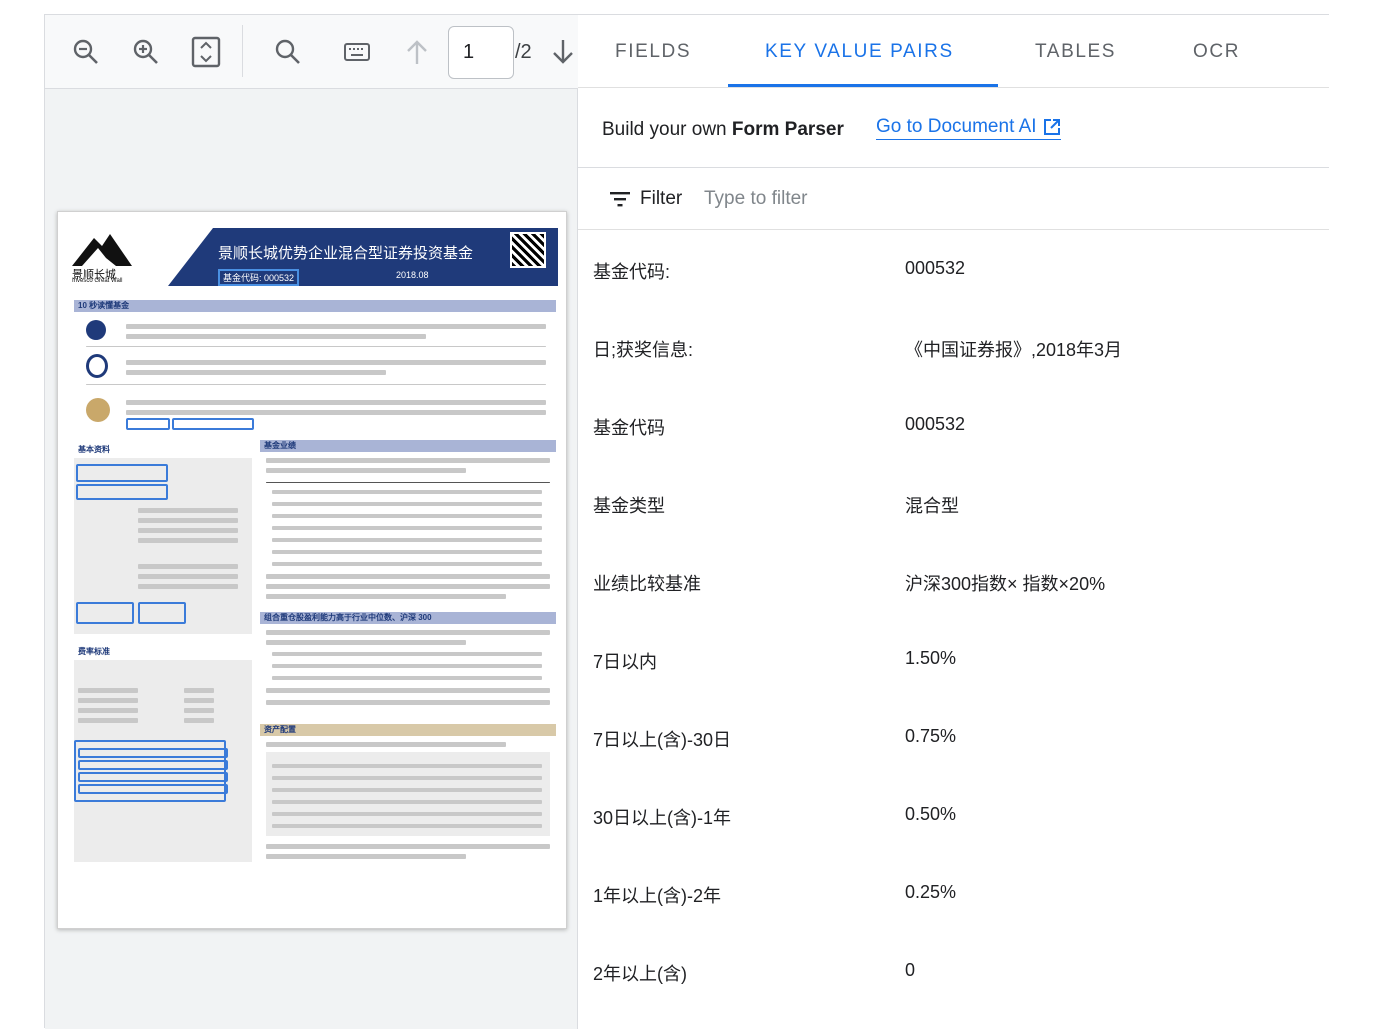 This screenshot has width=1381, height=1029. What do you see at coordinates (662, 818) in the screenshot?
I see `kv-key: 30日以上(含)-1年` at bounding box center [662, 818].